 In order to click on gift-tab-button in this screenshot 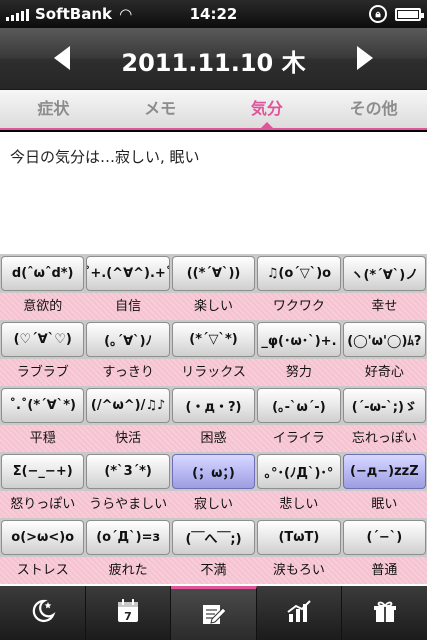, I will do `click(384, 613)`.